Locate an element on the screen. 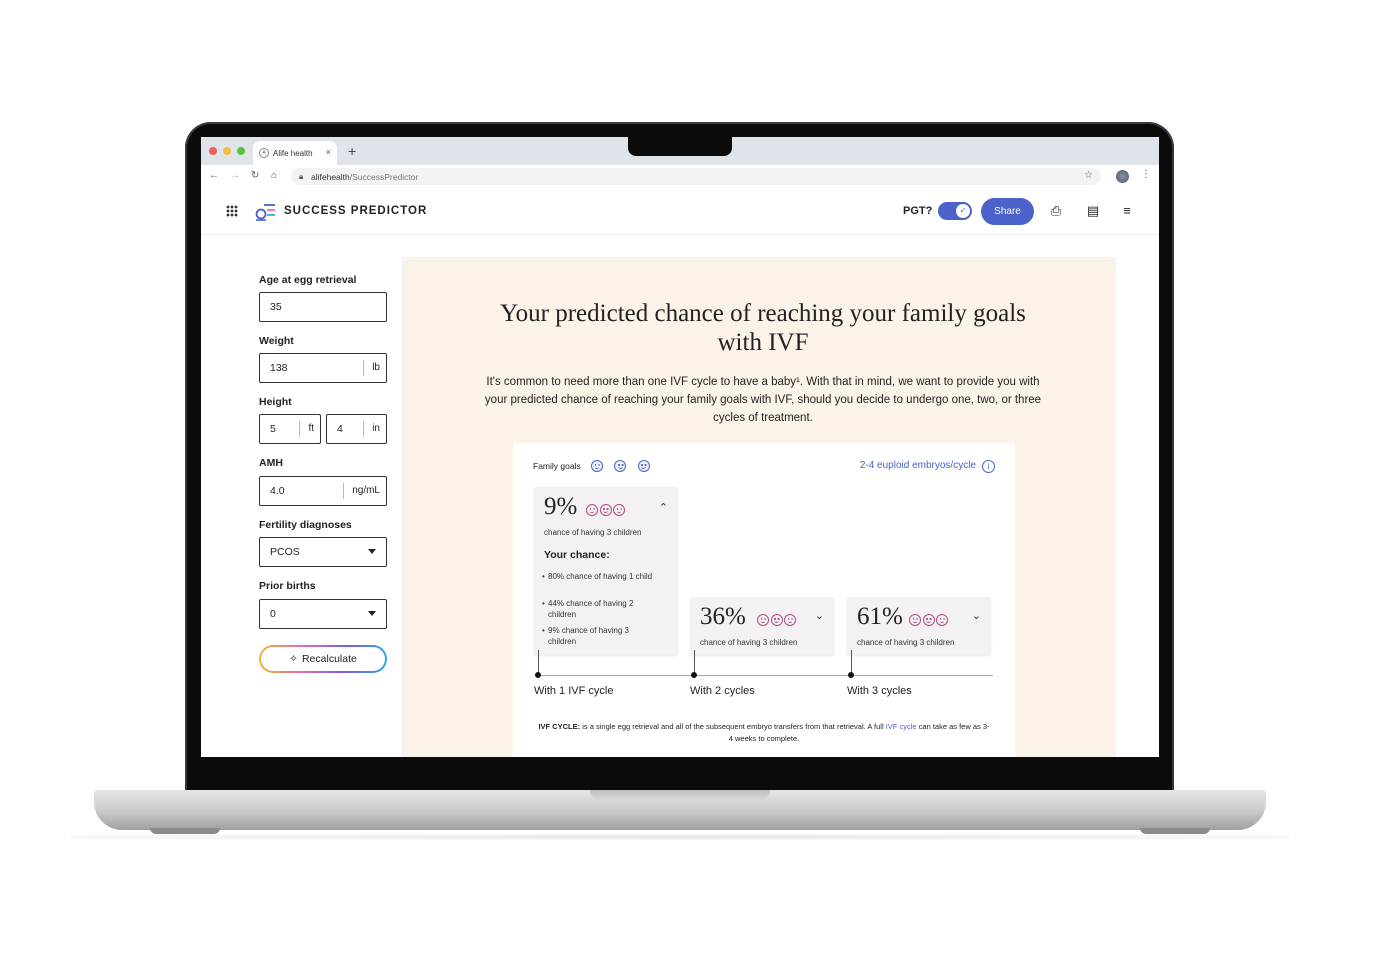 The image size is (1384, 962). amh-input: 4.0 ng/mL is located at coordinates (323, 491).